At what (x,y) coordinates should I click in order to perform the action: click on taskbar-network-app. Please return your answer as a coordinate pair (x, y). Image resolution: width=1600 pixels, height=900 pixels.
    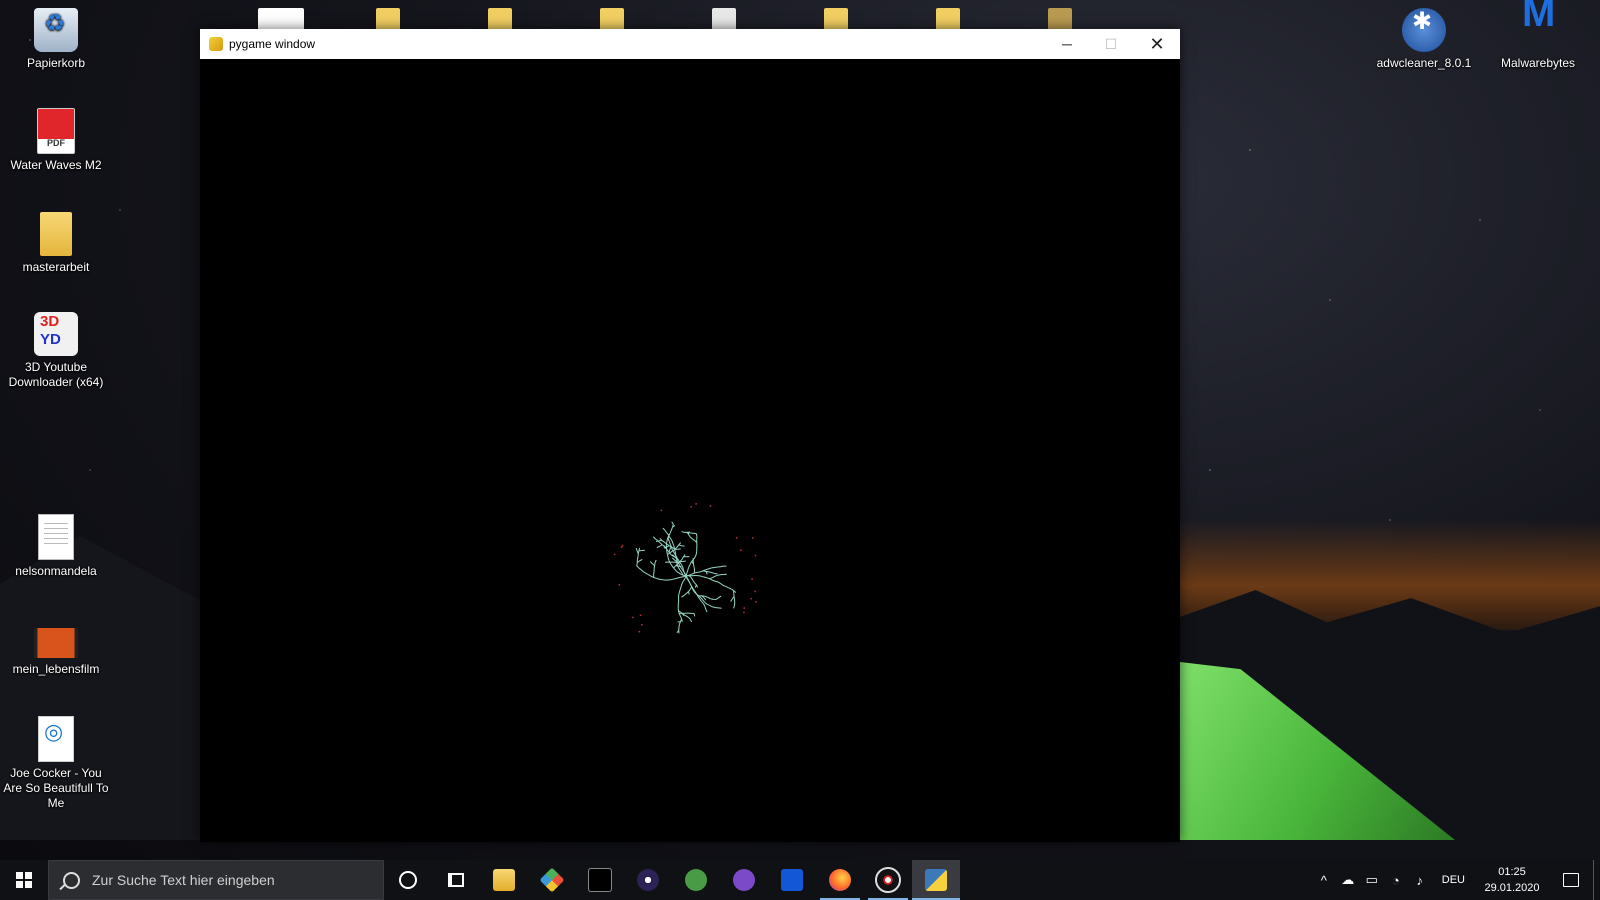
    Looking at the image, I should click on (888, 880).